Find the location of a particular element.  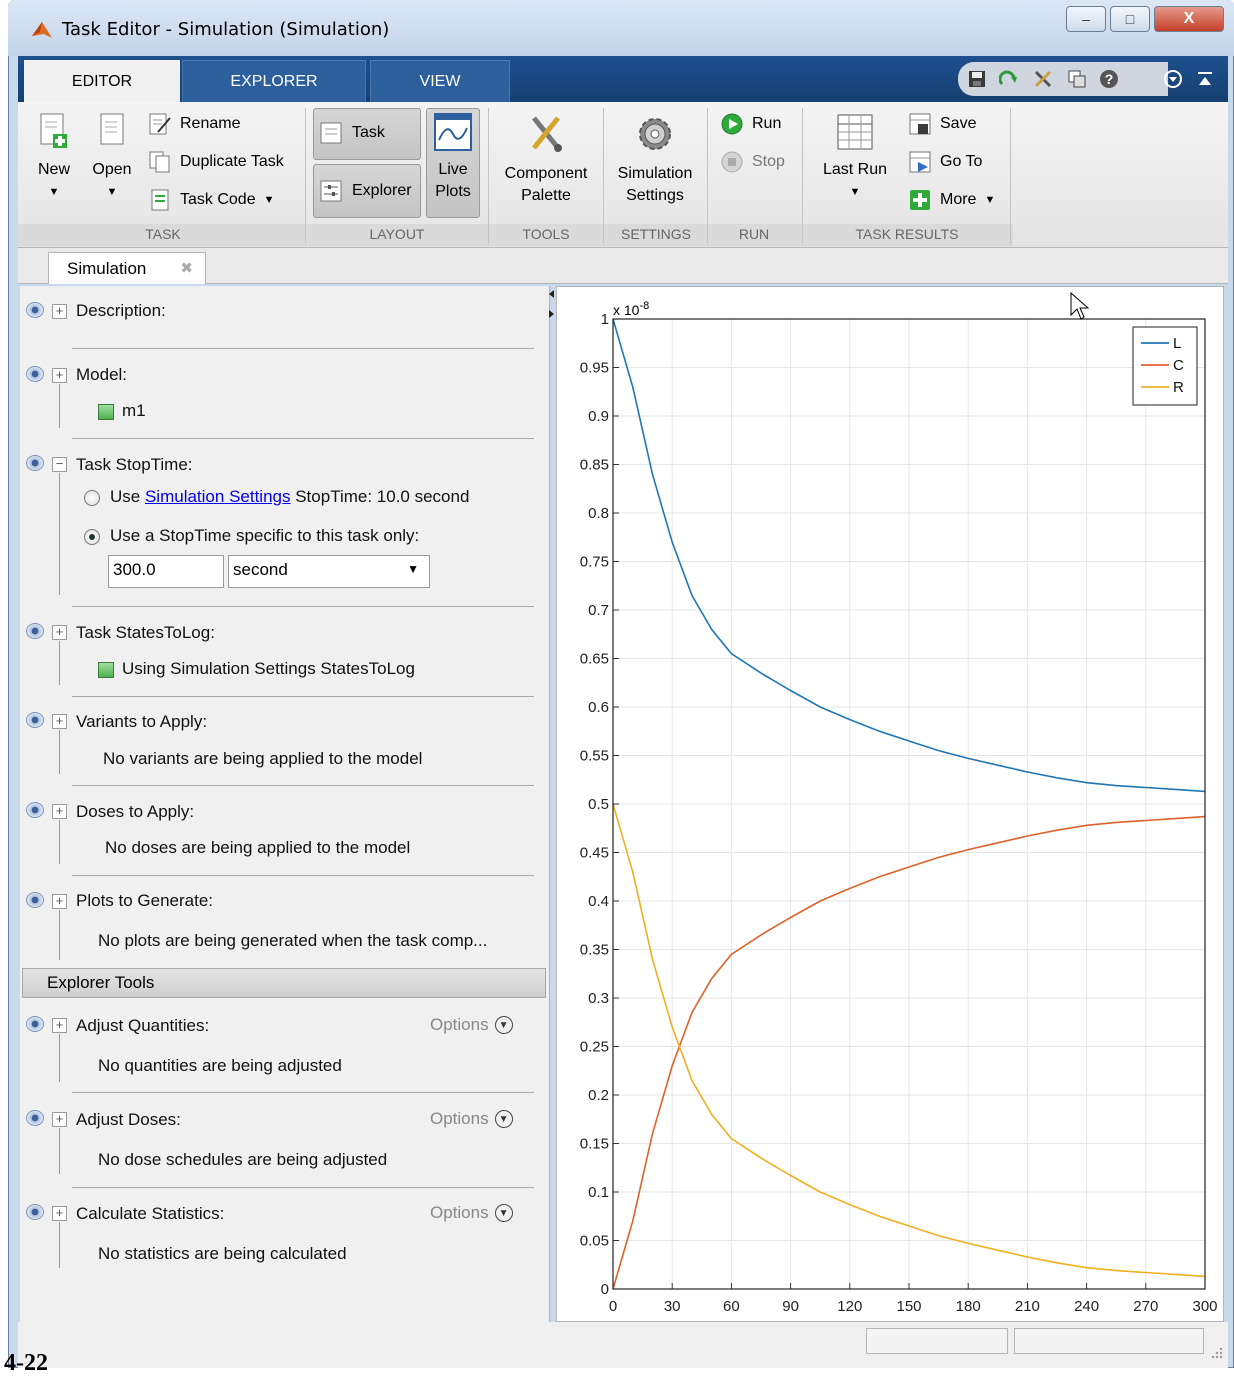

y-tick-label: 0.85 is located at coordinates (594, 465).